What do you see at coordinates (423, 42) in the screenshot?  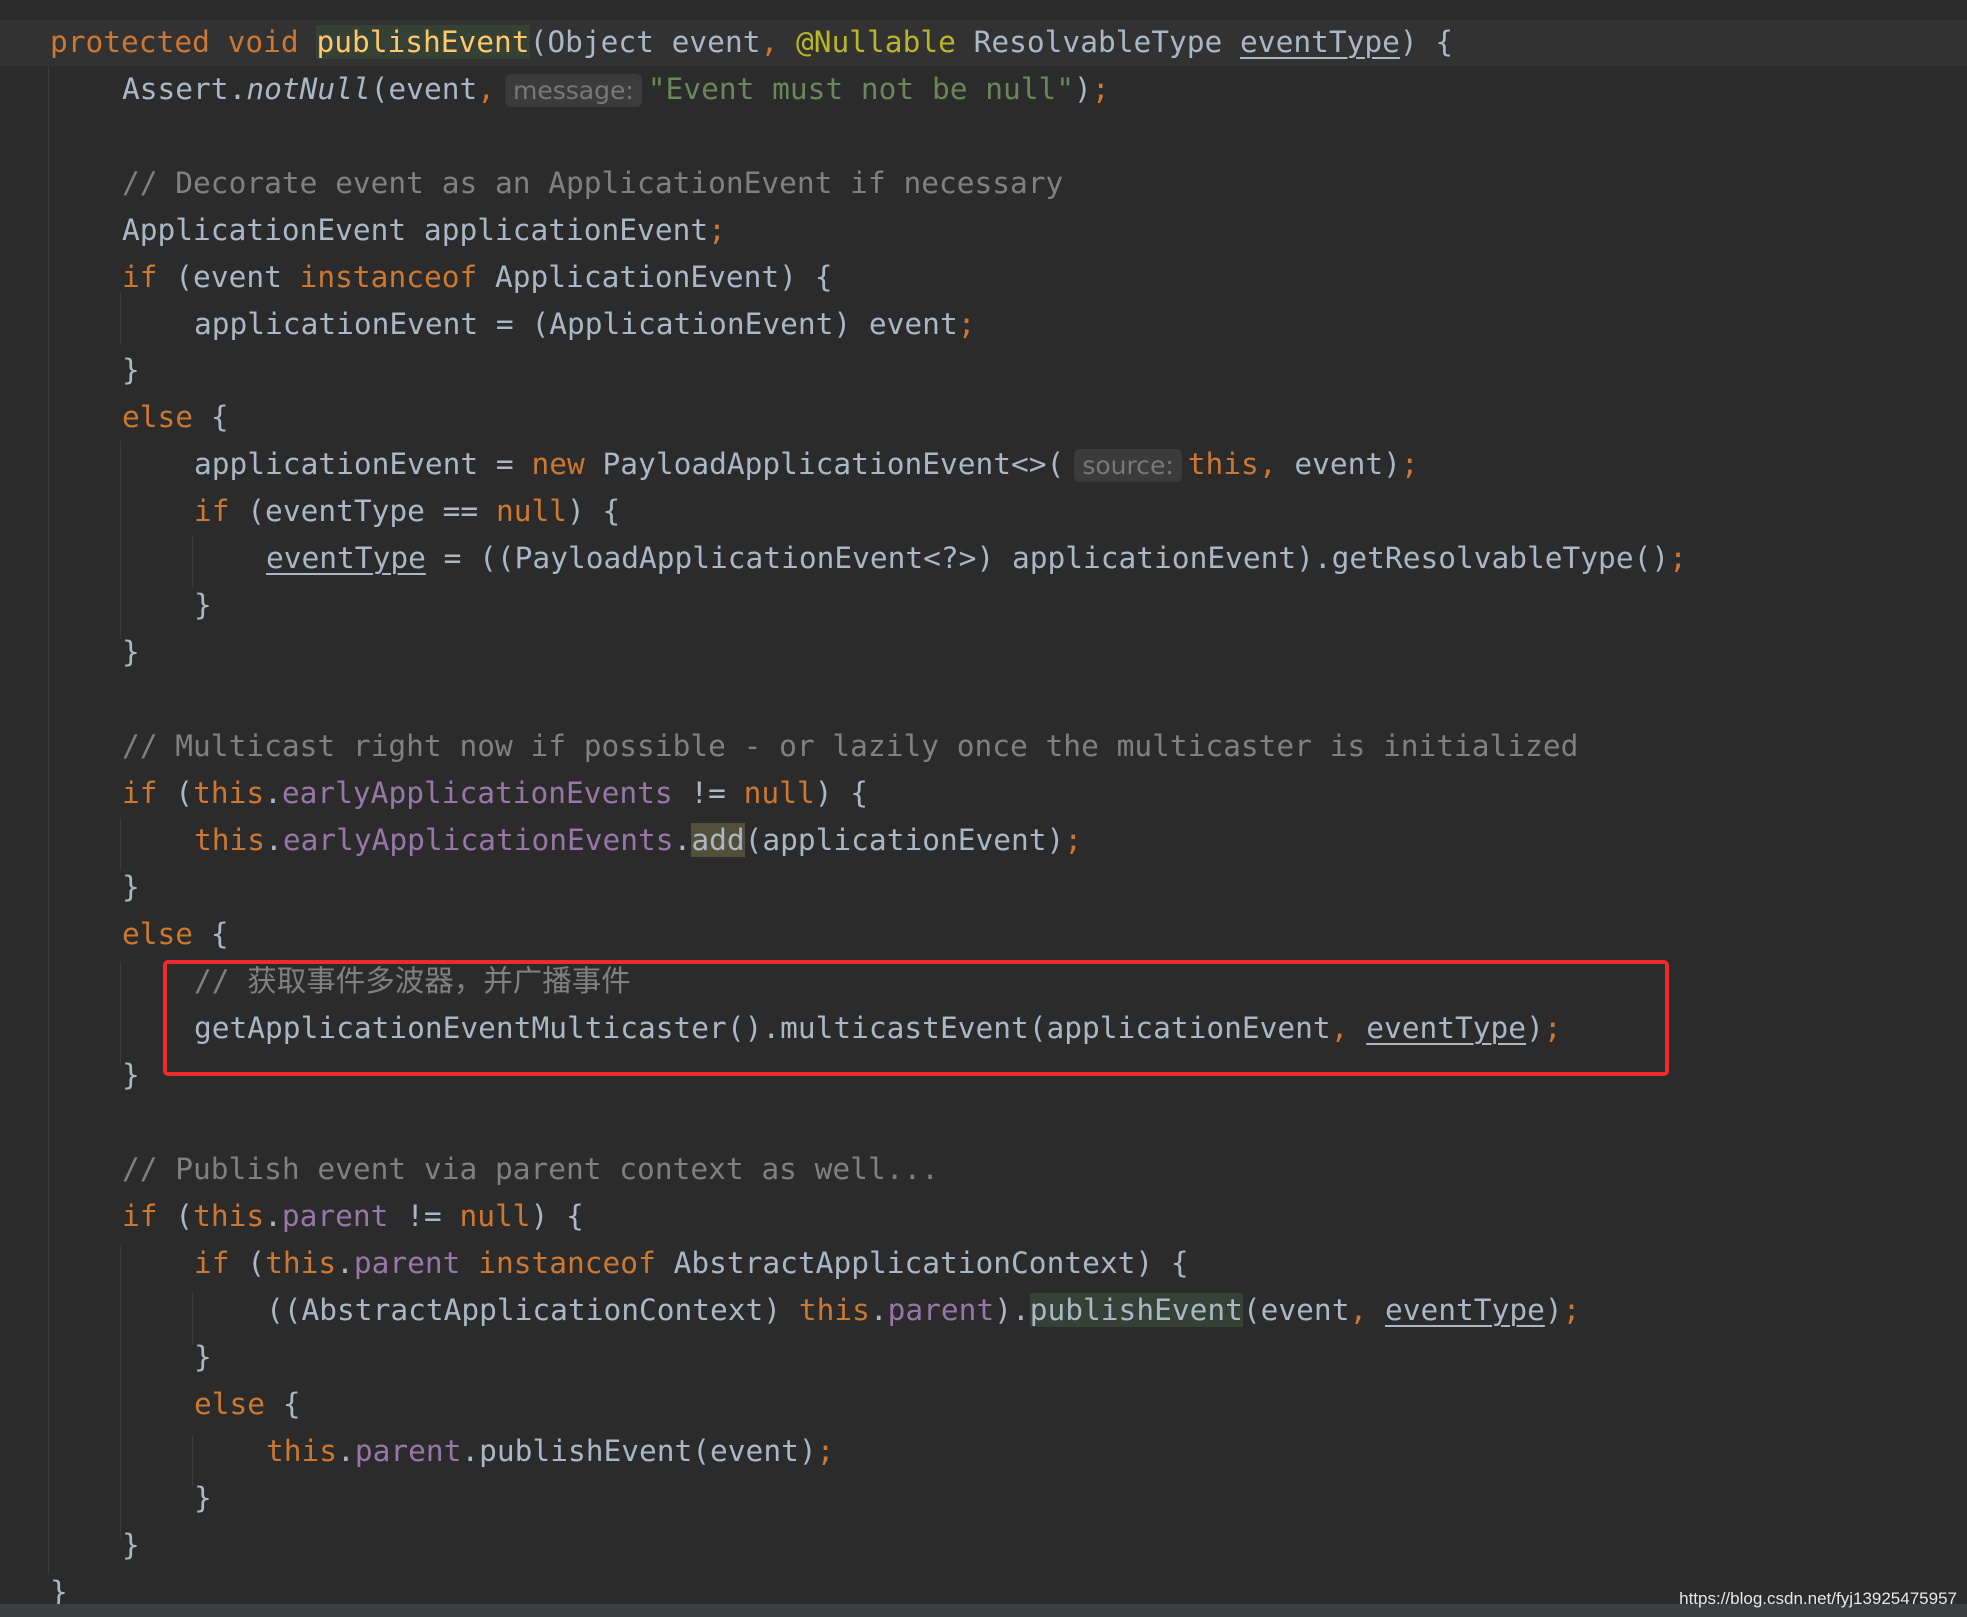 I see `method-name: publishEvent` at bounding box center [423, 42].